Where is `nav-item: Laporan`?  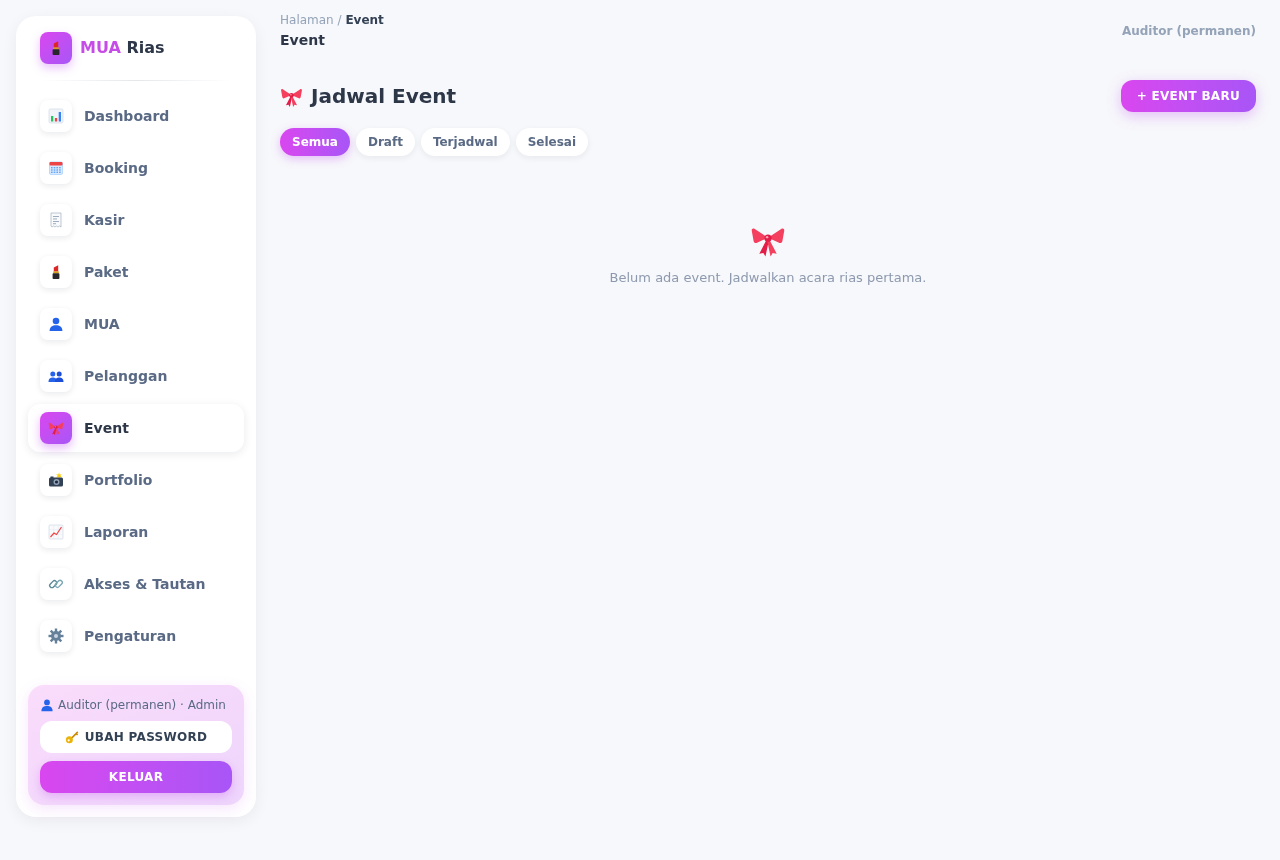
nav-item: Laporan is located at coordinates (136, 532).